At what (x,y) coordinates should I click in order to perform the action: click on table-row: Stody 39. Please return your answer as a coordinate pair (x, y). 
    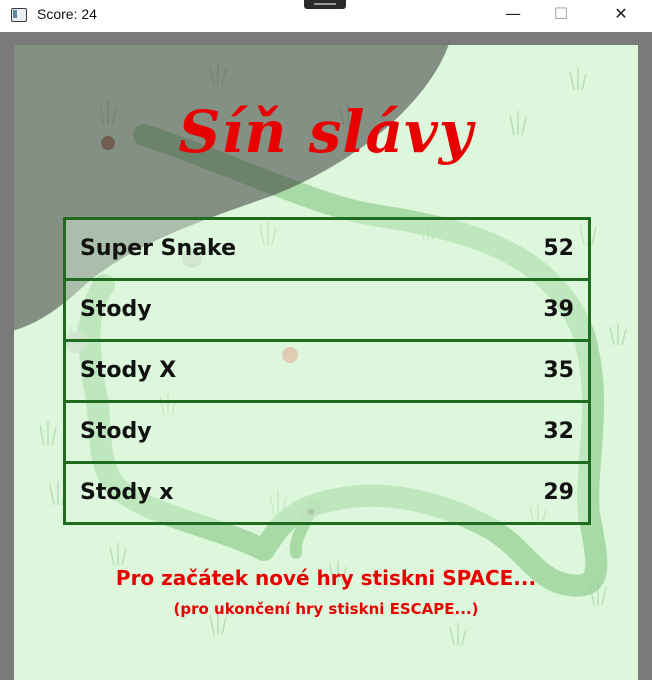
    Looking at the image, I should click on (327, 308).